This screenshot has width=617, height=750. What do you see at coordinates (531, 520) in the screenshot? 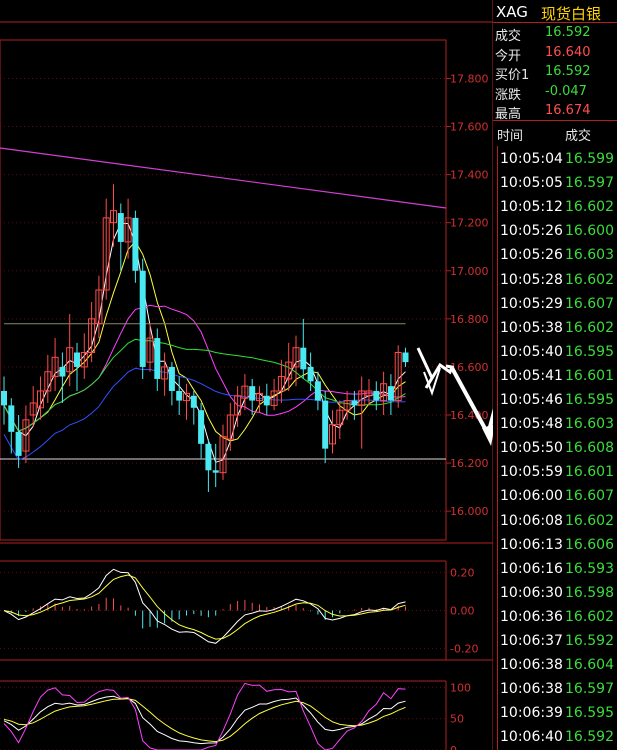
I see `tick-time: 10:06:08` at bounding box center [531, 520].